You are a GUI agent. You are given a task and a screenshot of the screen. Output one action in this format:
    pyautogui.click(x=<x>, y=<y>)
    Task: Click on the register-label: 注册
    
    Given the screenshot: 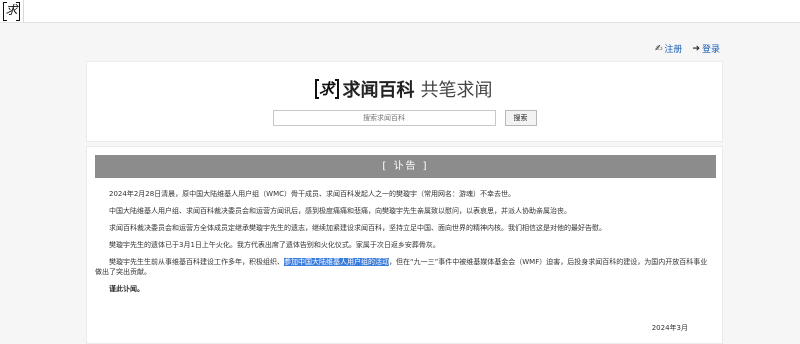 What is the action you would take?
    pyautogui.click(x=673, y=50)
    